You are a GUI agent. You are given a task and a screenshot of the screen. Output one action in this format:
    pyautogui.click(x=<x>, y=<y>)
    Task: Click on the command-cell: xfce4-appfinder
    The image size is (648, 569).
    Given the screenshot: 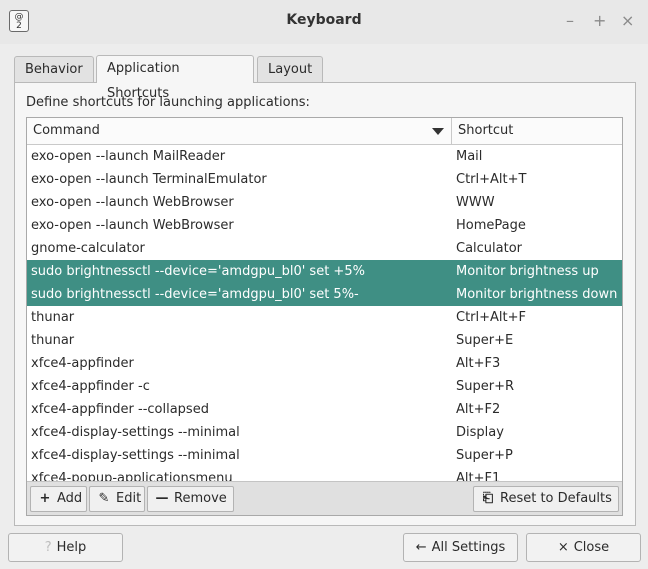 What is the action you would take?
    pyautogui.click(x=82, y=363)
    